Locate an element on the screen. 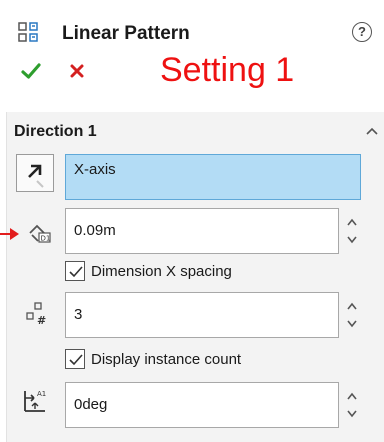 The width and height of the screenshot is (384, 442). angle-spinner is located at coordinates (352, 405).